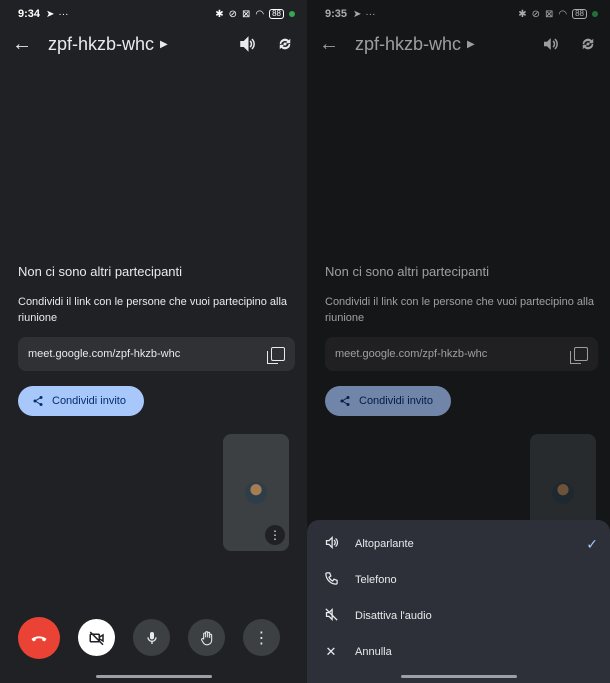 The image size is (610, 683). Describe the element at coordinates (460, 544) in the screenshot. I see `menu-item-speaker: Altoparlante ✓` at that location.